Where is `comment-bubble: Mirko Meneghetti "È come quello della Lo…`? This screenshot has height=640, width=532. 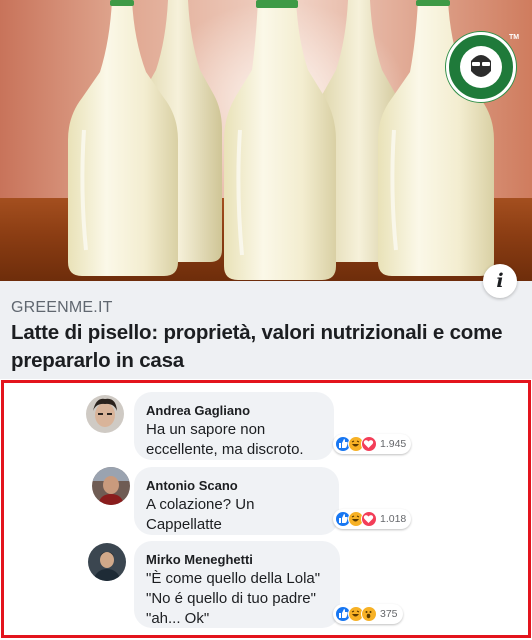
comment-bubble: Mirko Meneghetti "È come quello della Lo… is located at coordinates (237, 584).